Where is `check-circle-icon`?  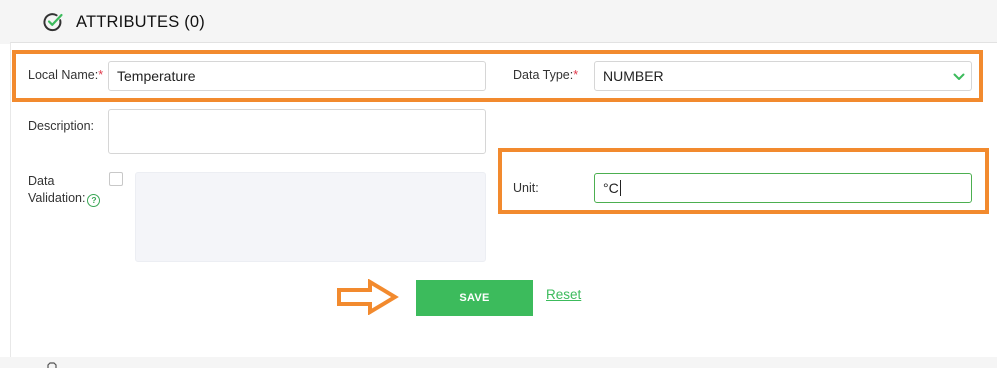 check-circle-icon is located at coordinates (53, 22).